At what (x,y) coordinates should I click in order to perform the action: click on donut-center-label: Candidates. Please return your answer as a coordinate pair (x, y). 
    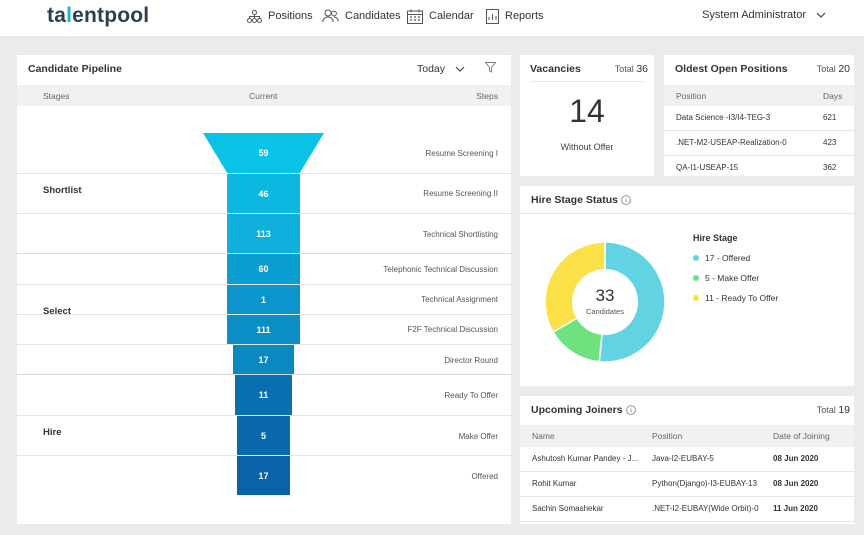
    Looking at the image, I should click on (605, 311).